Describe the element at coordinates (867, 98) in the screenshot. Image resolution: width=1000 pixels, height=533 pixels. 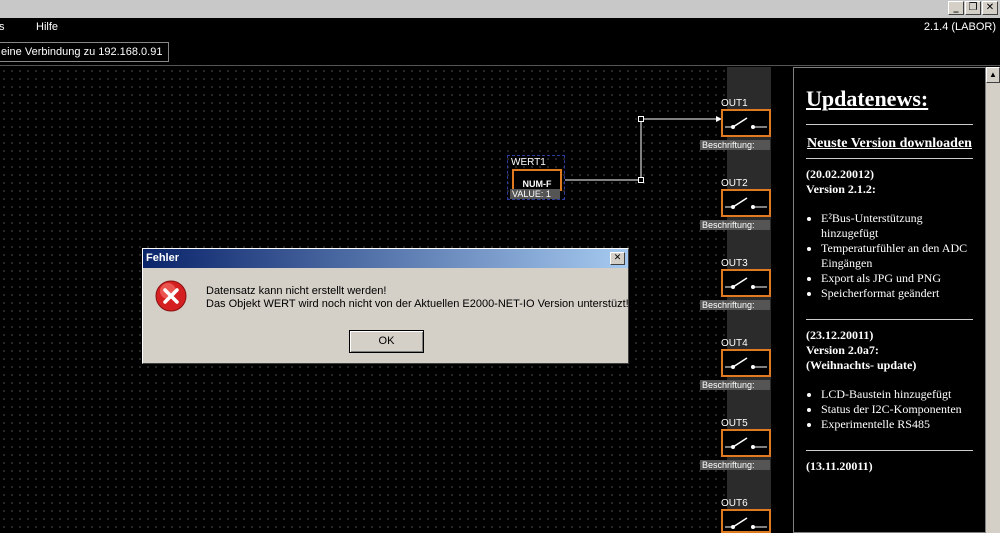
I see `news-title: Updatenews:` at that location.